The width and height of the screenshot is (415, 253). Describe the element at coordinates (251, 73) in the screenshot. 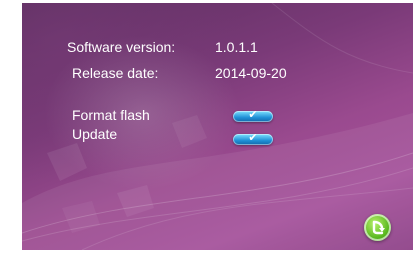

I see `release-date-value: 2014-09-20` at that location.